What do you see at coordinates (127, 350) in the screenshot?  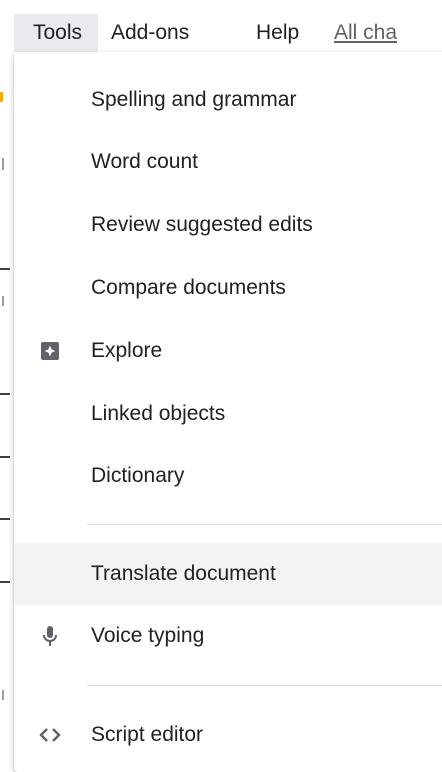 I see `menu-item-label: Explore` at bounding box center [127, 350].